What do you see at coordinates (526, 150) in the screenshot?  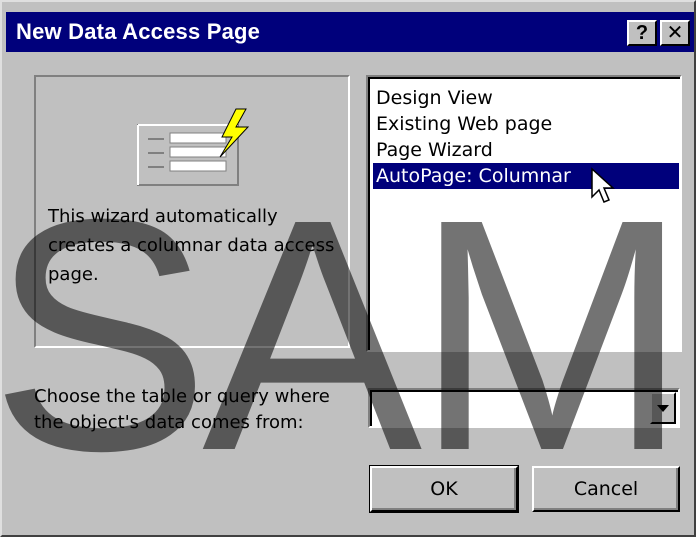 I see `list-item-page-wizard: Page Wizard` at bounding box center [526, 150].